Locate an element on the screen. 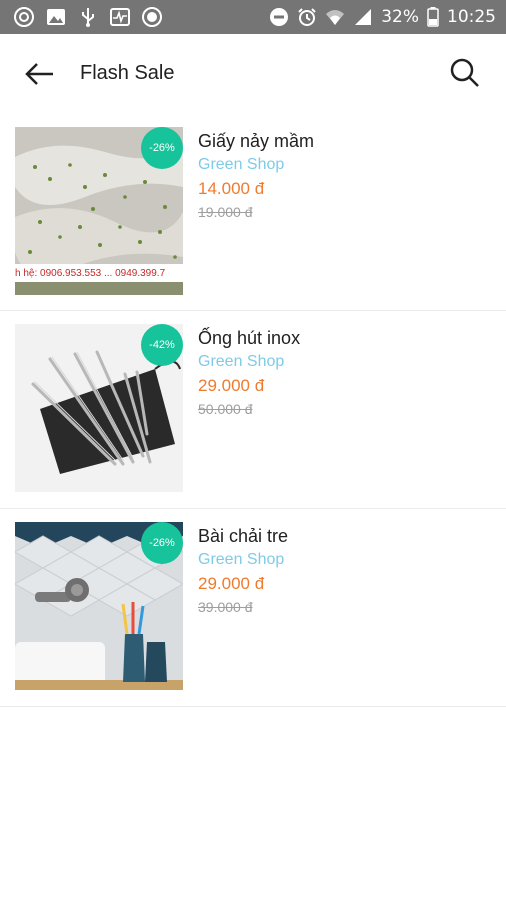  original-price: 19.000 đ is located at coordinates (225, 212).